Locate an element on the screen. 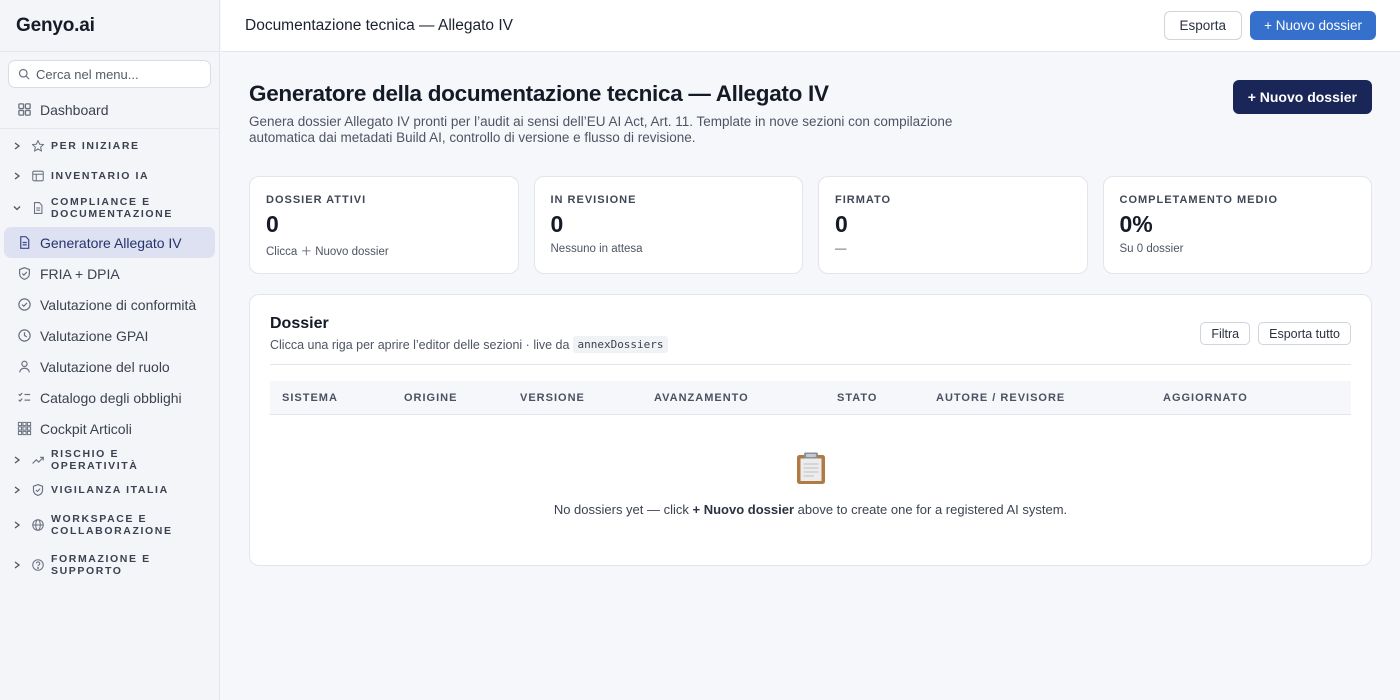 Image resolution: width=1400 pixels, height=700 pixels. stat-sub: Clicca ＋ Nuovo dossier is located at coordinates (327, 252).